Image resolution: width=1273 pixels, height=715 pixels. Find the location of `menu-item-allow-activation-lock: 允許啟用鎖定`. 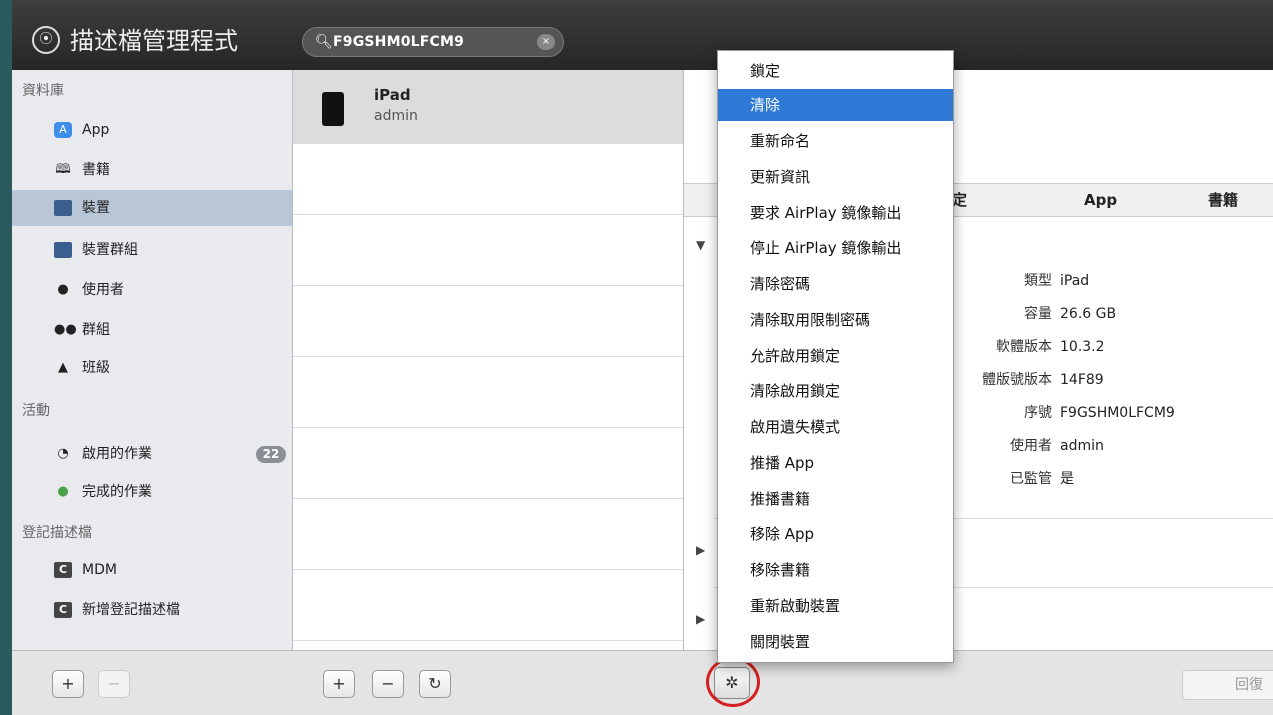

menu-item-allow-activation-lock: 允許啟用鎖定 is located at coordinates (835, 356).